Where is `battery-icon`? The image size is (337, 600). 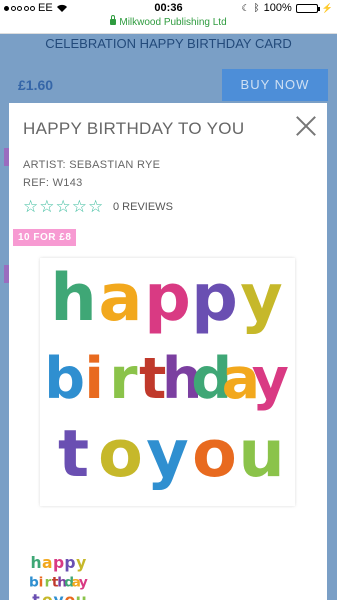 battery-icon is located at coordinates (307, 8).